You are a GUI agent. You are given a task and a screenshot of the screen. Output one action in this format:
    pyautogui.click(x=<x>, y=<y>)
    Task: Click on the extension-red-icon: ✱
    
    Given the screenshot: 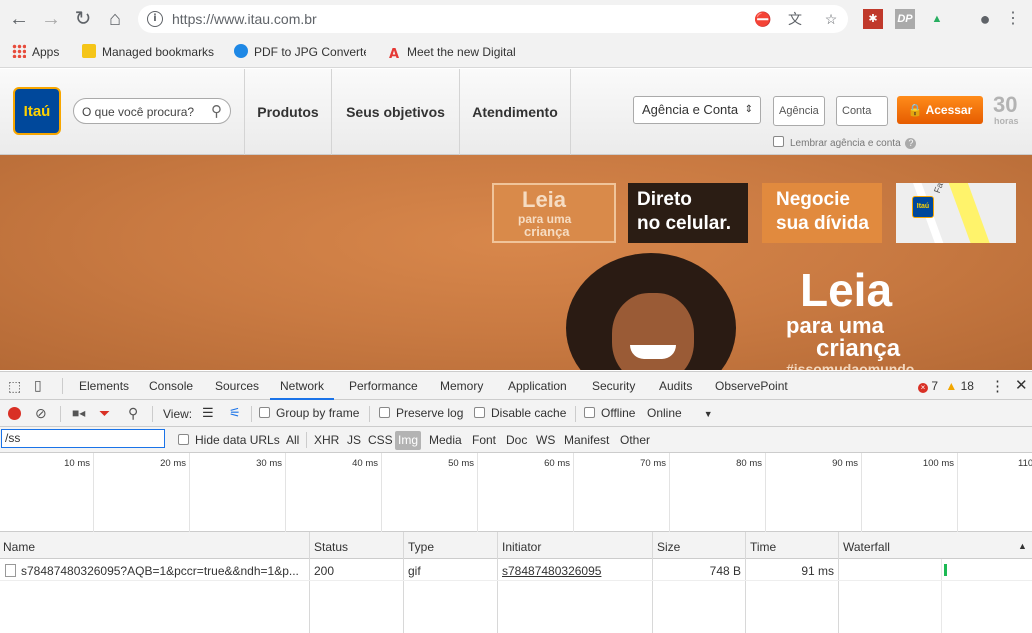 What is the action you would take?
    pyautogui.click(x=873, y=19)
    